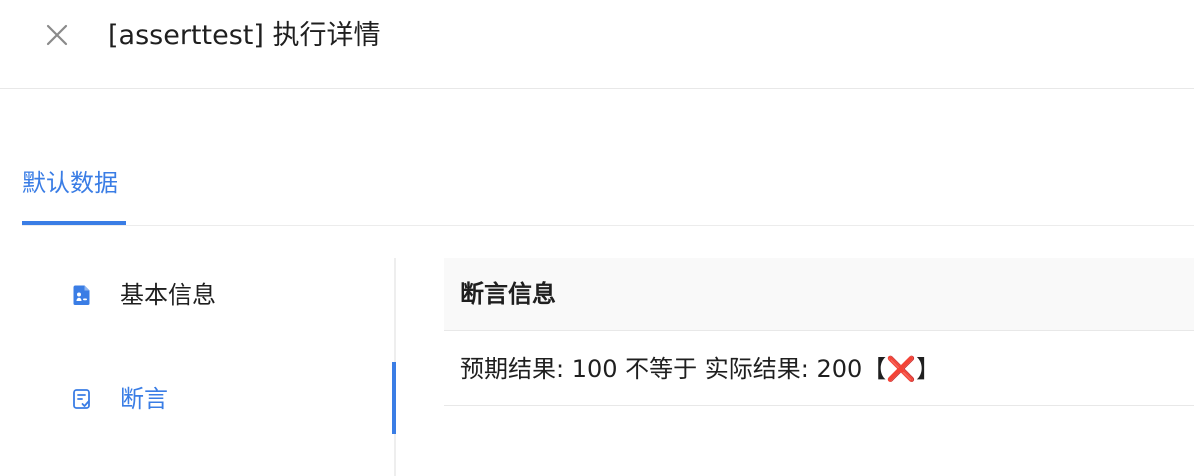 The width and height of the screenshot is (1194, 476). I want to click on assertion-panel-header: 断言信息, so click(819, 294).